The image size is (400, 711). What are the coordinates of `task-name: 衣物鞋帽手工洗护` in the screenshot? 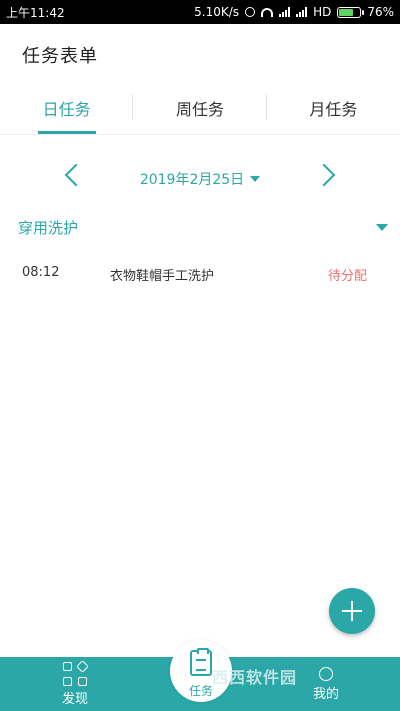 It's located at (162, 276).